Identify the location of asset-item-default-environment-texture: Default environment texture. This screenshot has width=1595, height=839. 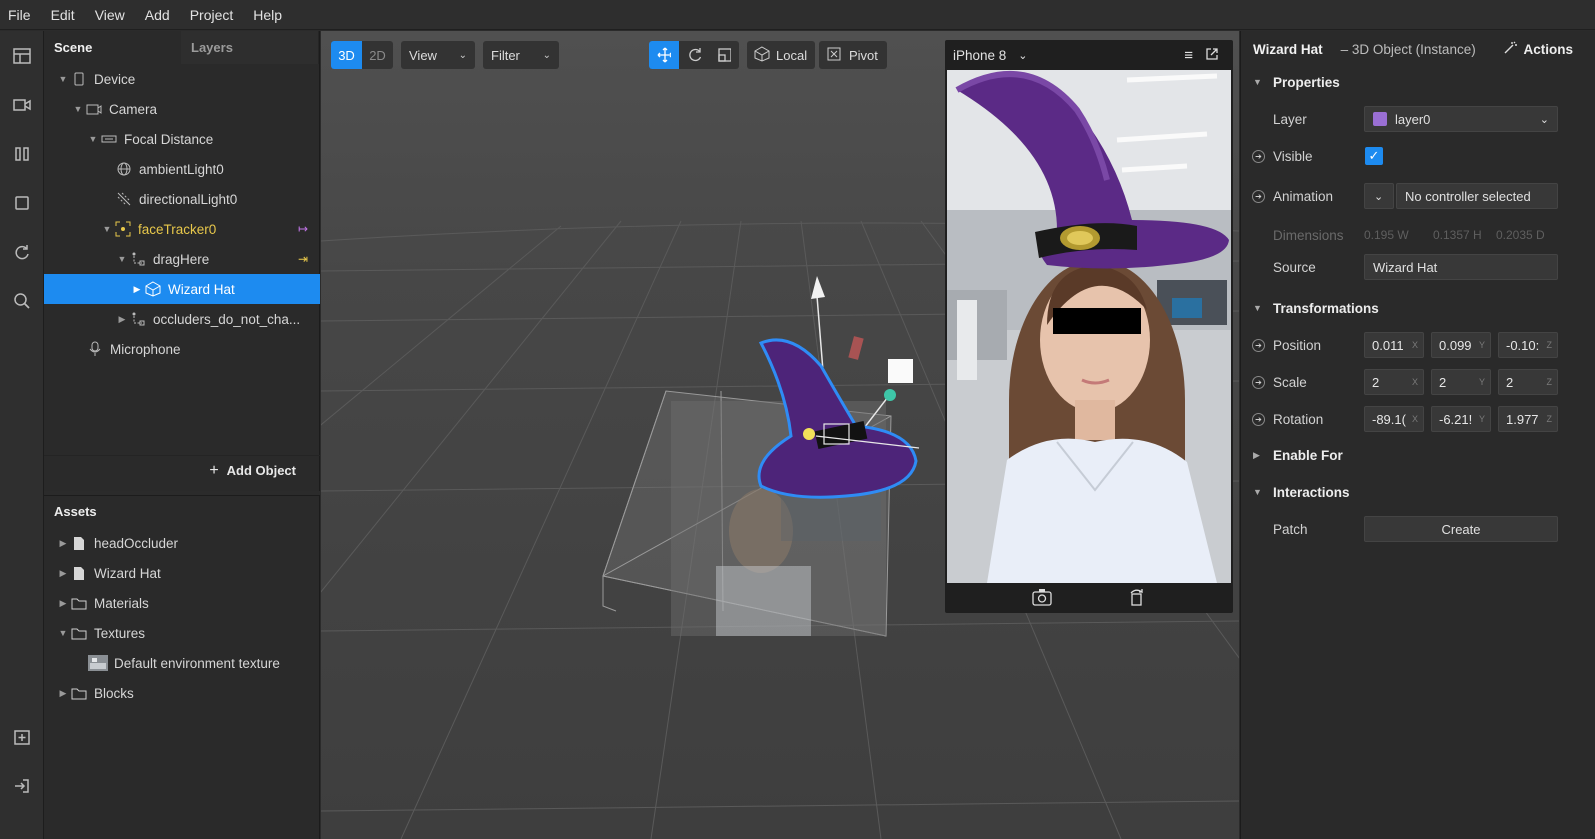
(182, 663).